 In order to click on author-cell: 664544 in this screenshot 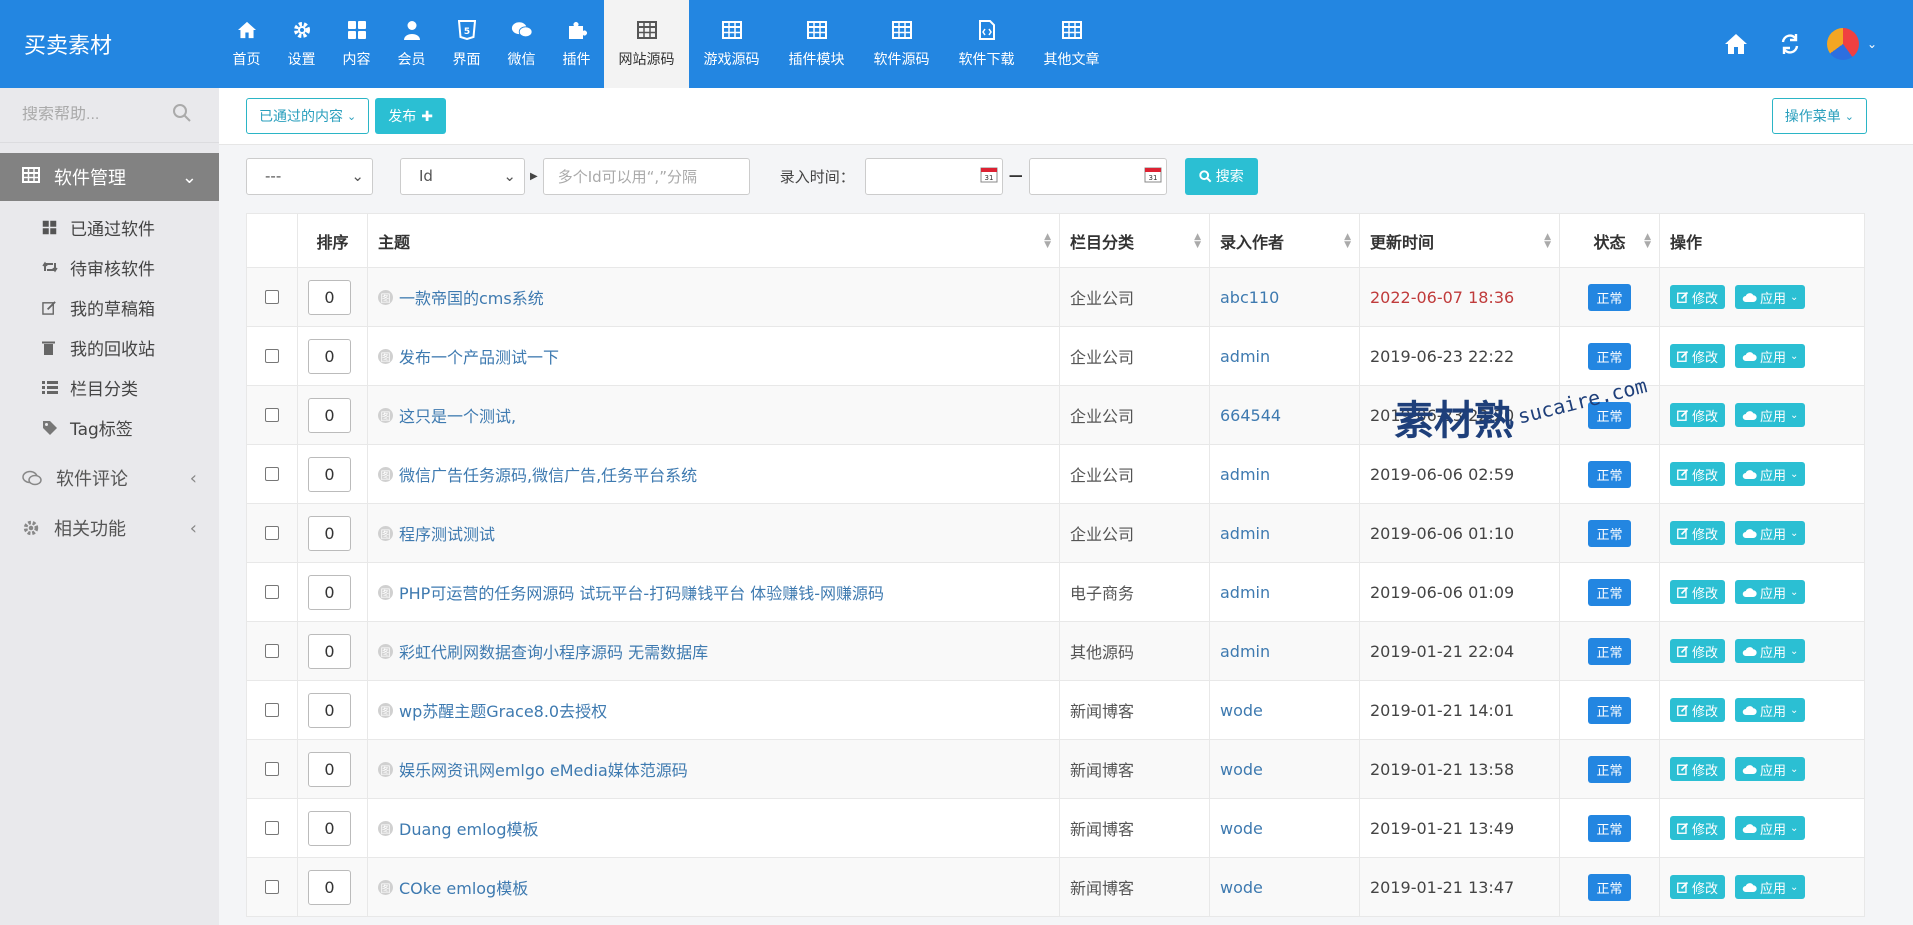, I will do `click(1284, 415)`.